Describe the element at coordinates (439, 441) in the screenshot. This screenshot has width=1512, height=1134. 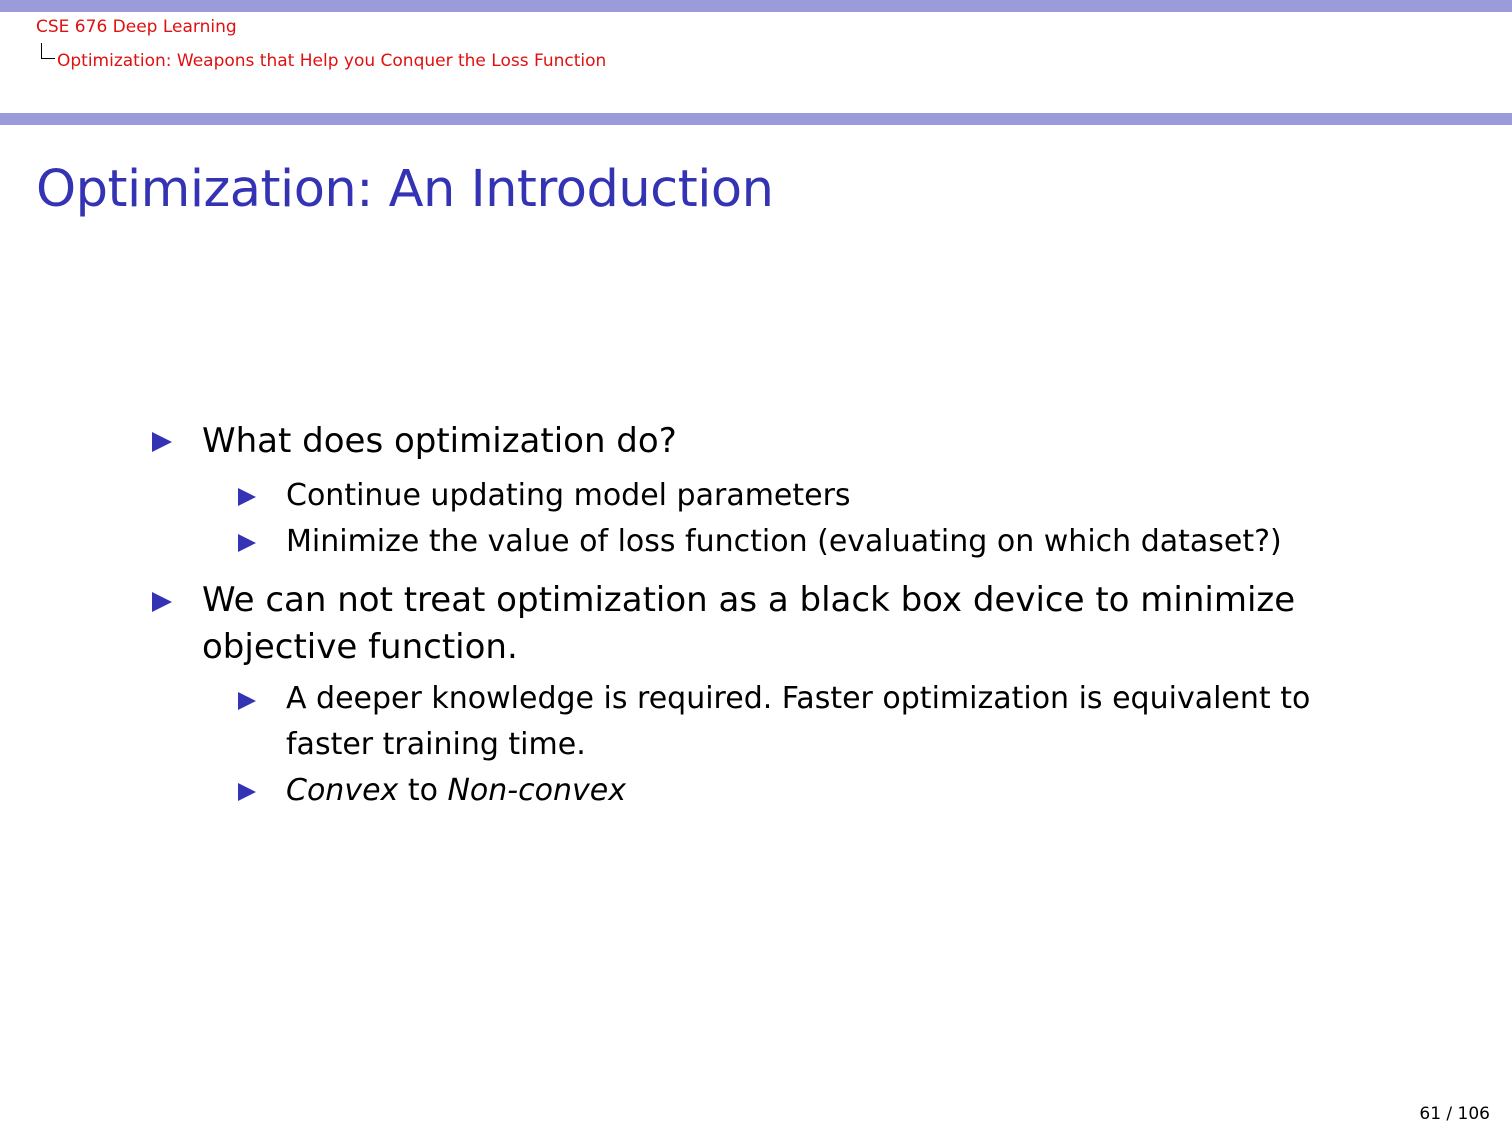
I see `bullet-item: What does optimization do?` at that location.